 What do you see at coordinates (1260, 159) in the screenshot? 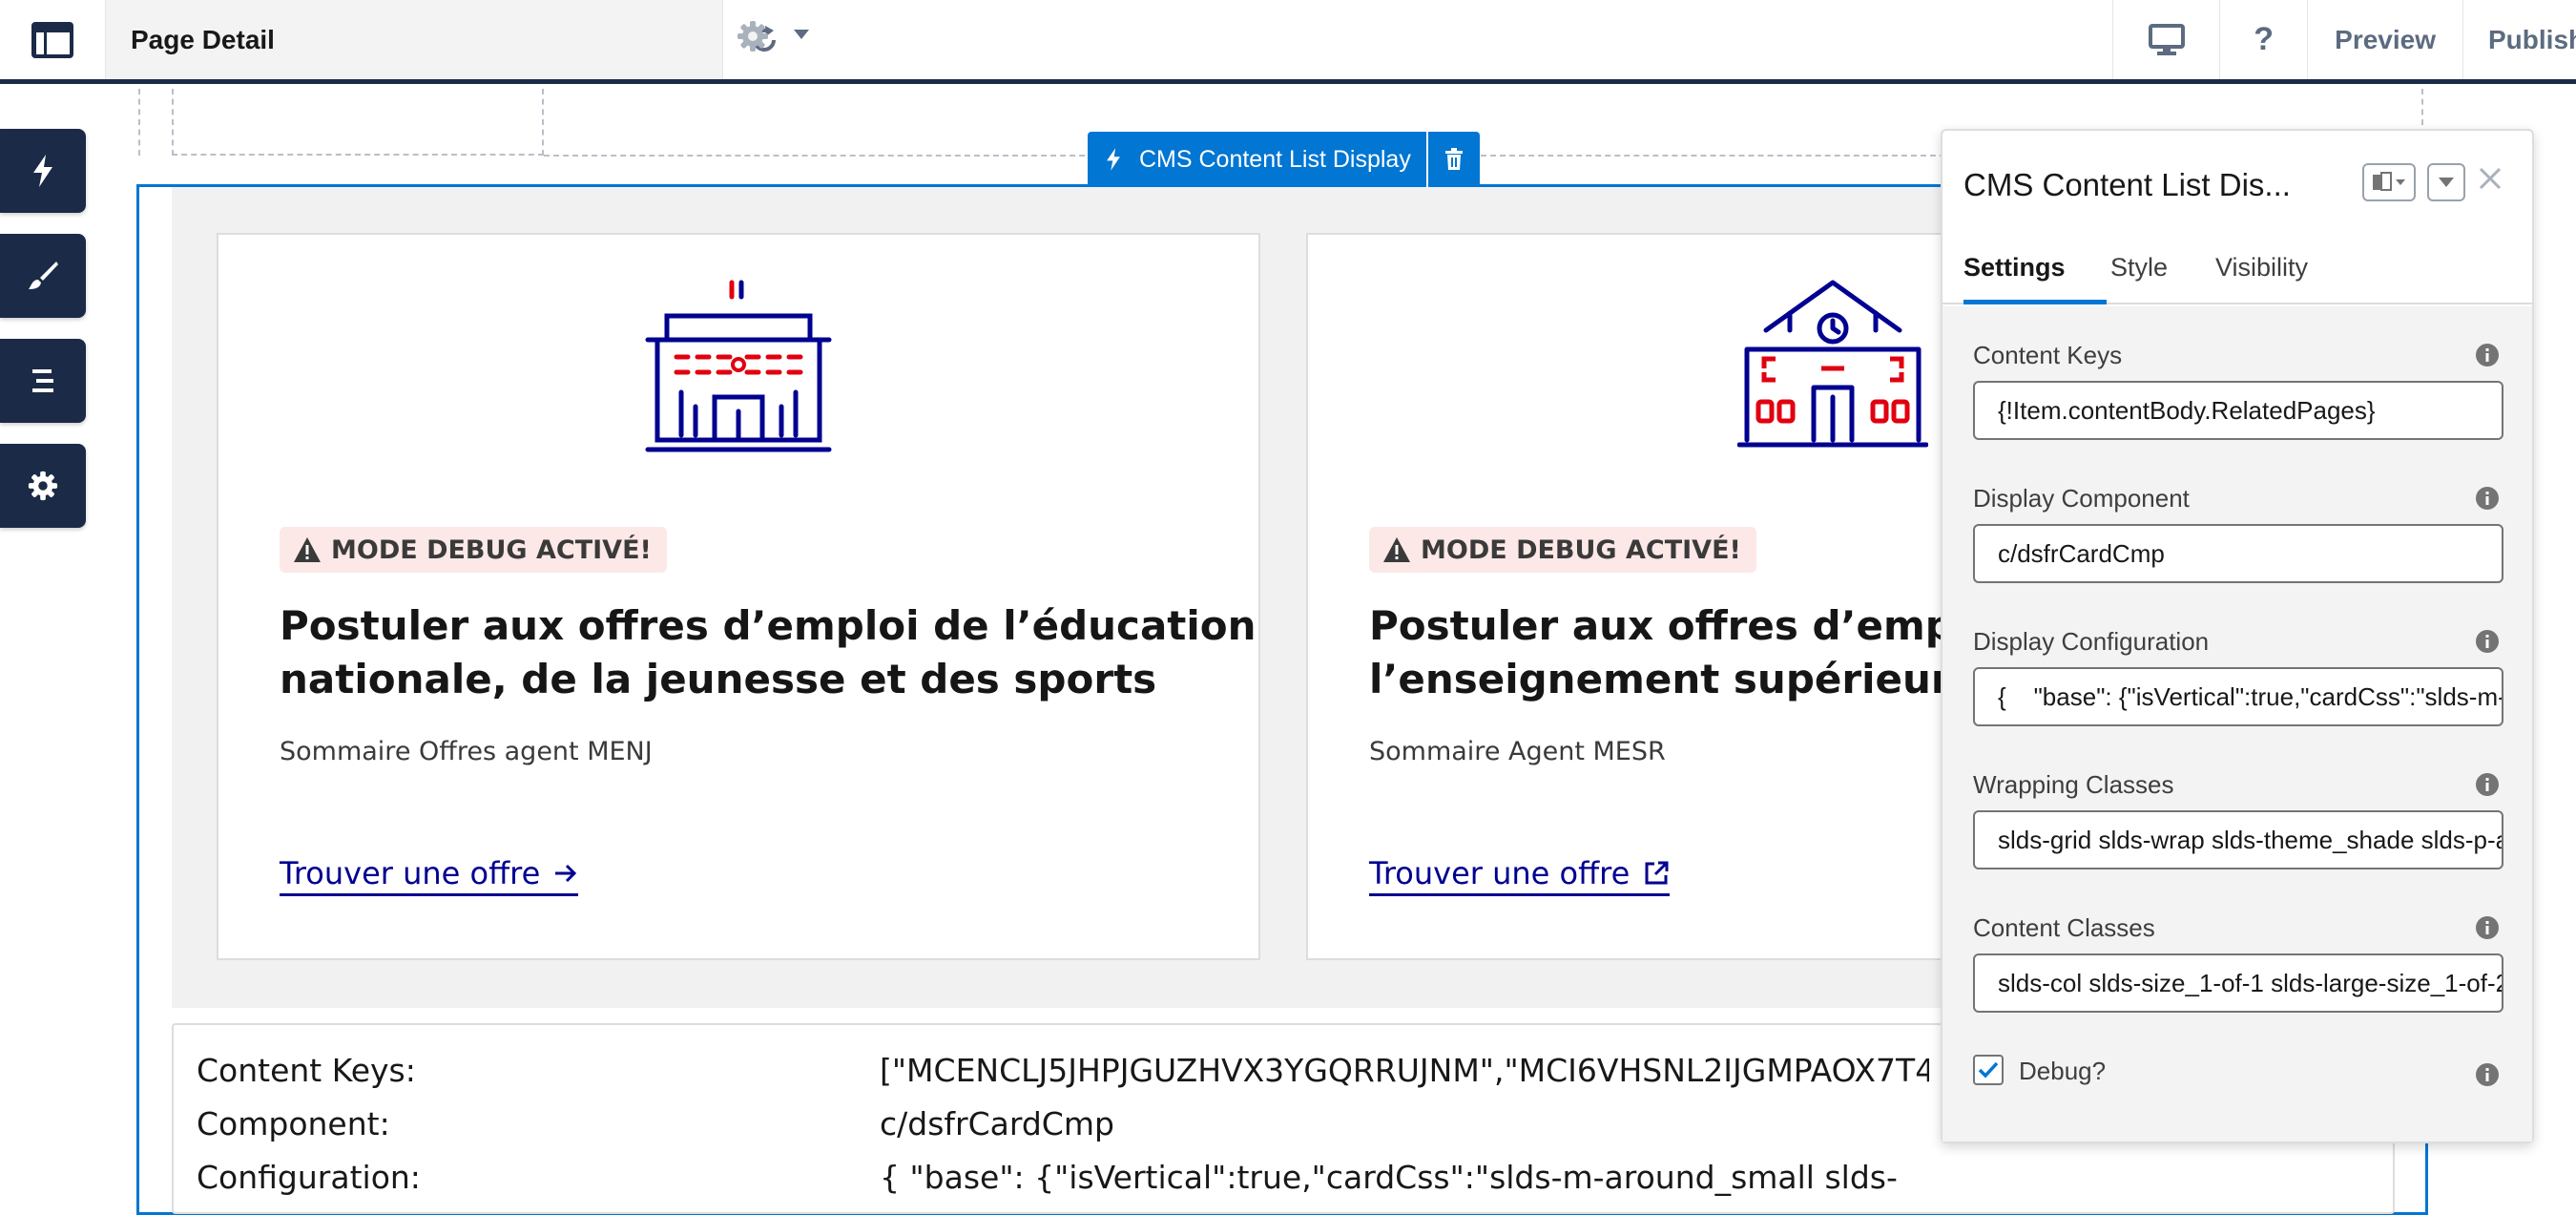
I see `component-label: CMS Content List Display` at bounding box center [1260, 159].